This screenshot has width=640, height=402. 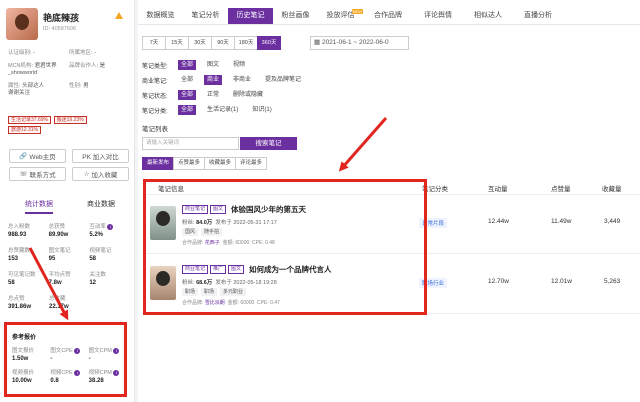 I want to click on filter-option: 视频, so click(x=239, y=65).